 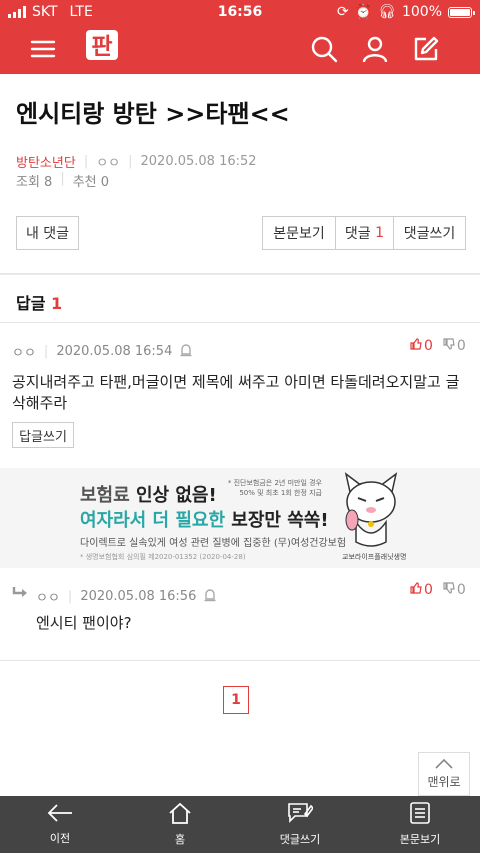 What do you see at coordinates (363, 12) in the screenshot?
I see `alarm-icon: ⏰` at bounding box center [363, 12].